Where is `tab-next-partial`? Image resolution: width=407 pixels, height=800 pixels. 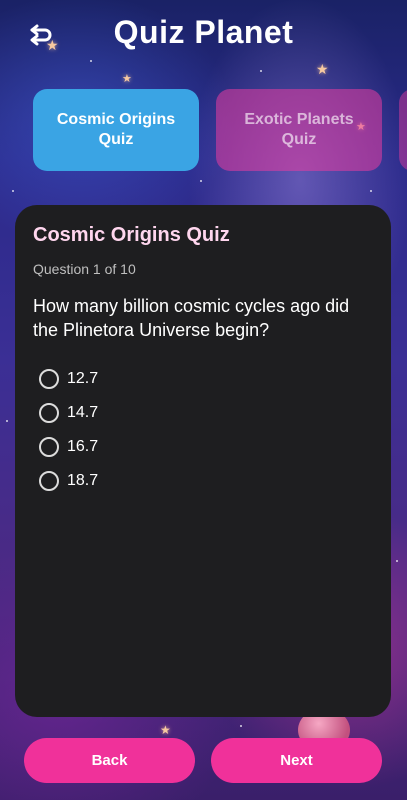
tab-next-partial is located at coordinates (403, 130).